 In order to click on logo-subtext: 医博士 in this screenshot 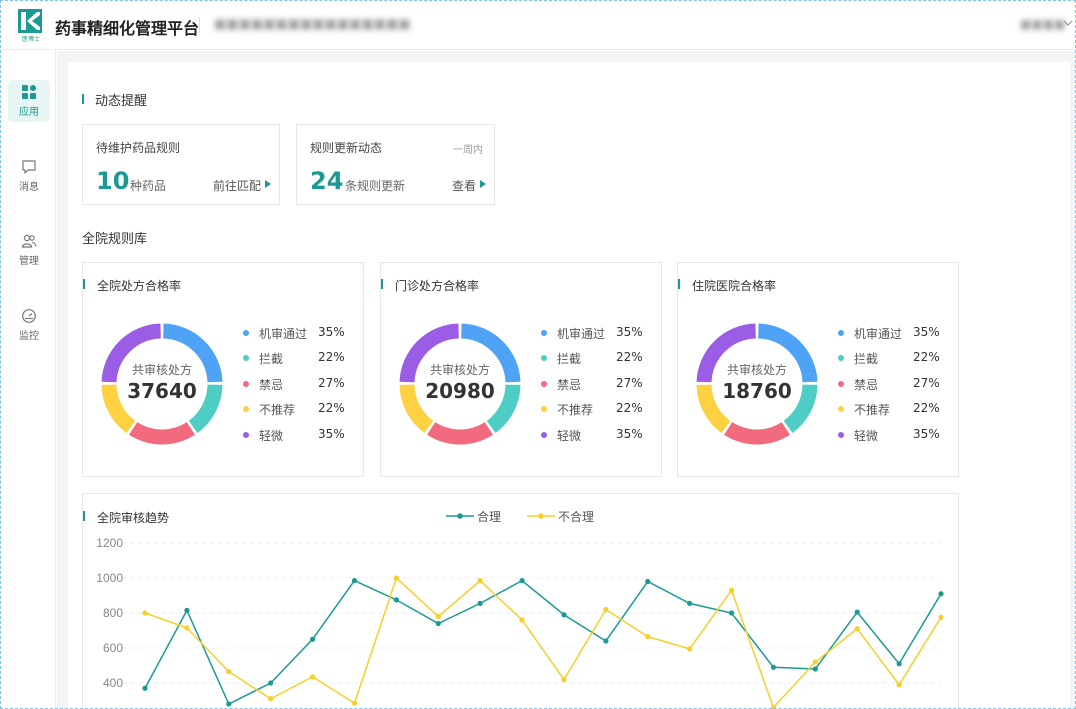, I will do `click(30, 39)`.